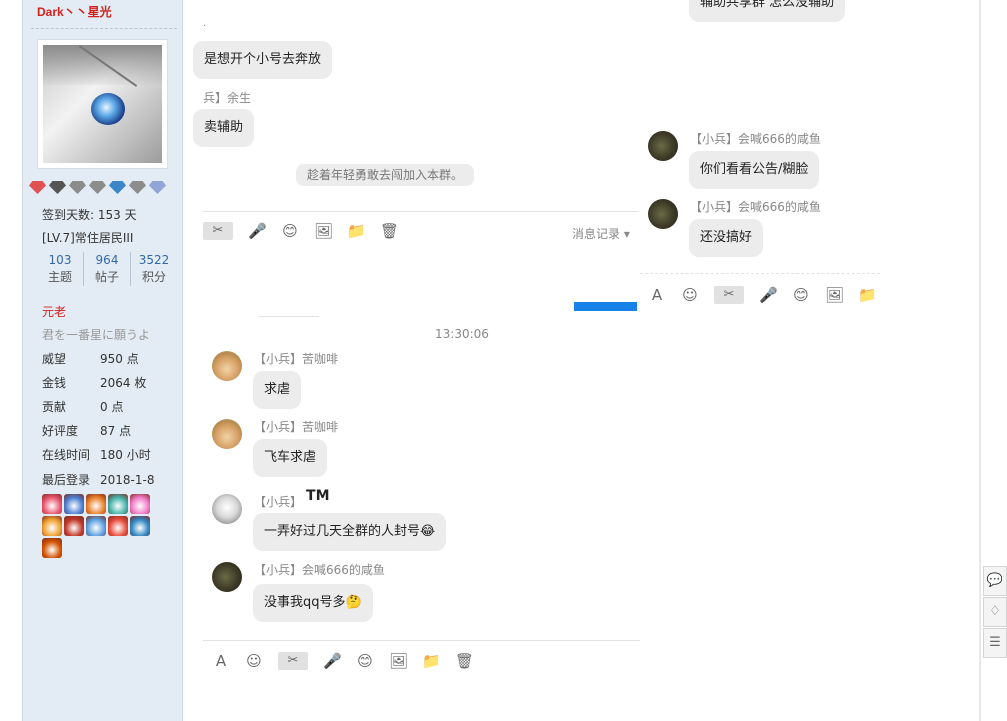 The height and width of the screenshot is (721, 1007). I want to click on message-timestamp: 13:30:06, so click(462, 334).